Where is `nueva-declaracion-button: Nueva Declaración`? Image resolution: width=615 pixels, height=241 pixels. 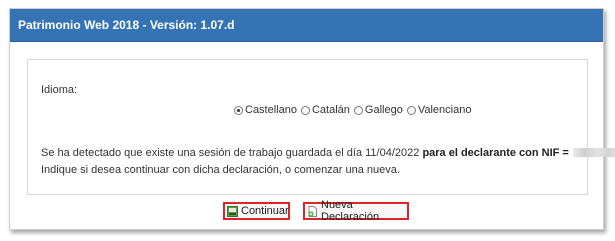
nueva-declaracion-button: Nueva Declaración is located at coordinates (356, 211).